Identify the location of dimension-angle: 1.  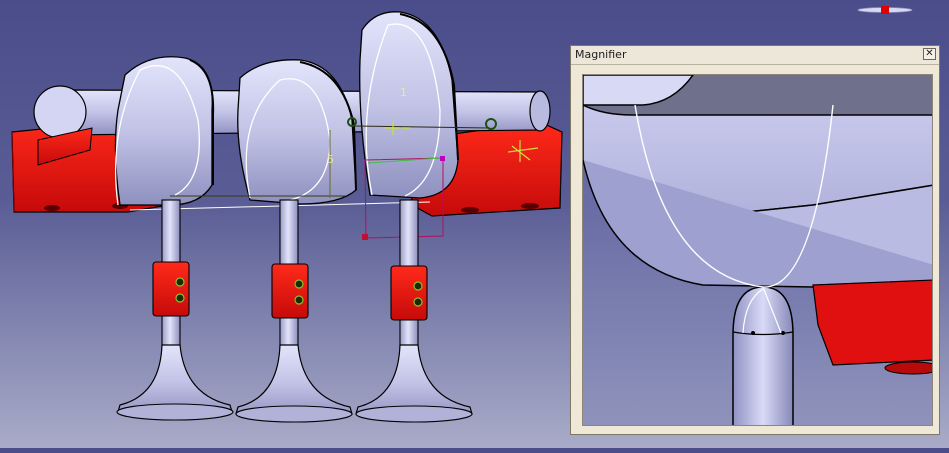
(403, 92).